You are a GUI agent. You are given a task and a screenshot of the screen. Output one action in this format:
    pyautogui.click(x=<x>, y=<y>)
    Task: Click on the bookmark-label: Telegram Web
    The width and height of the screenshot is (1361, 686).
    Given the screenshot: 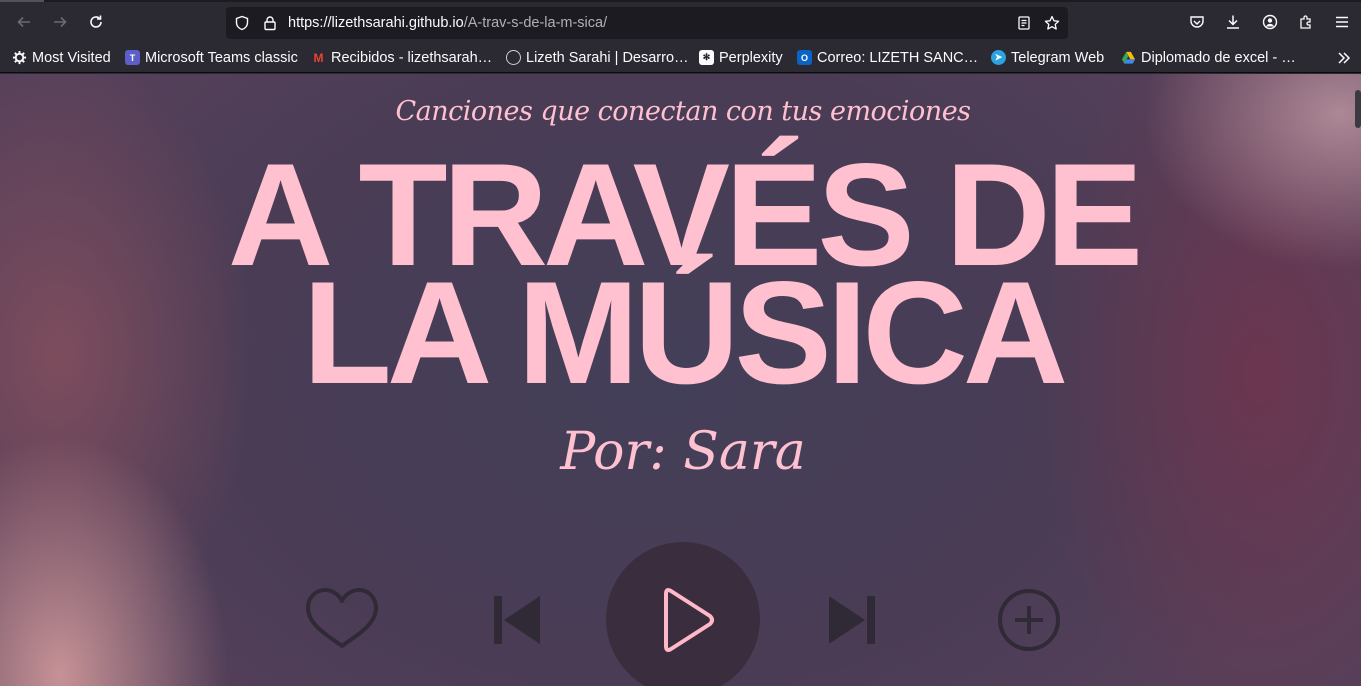 What is the action you would take?
    pyautogui.click(x=1058, y=57)
    